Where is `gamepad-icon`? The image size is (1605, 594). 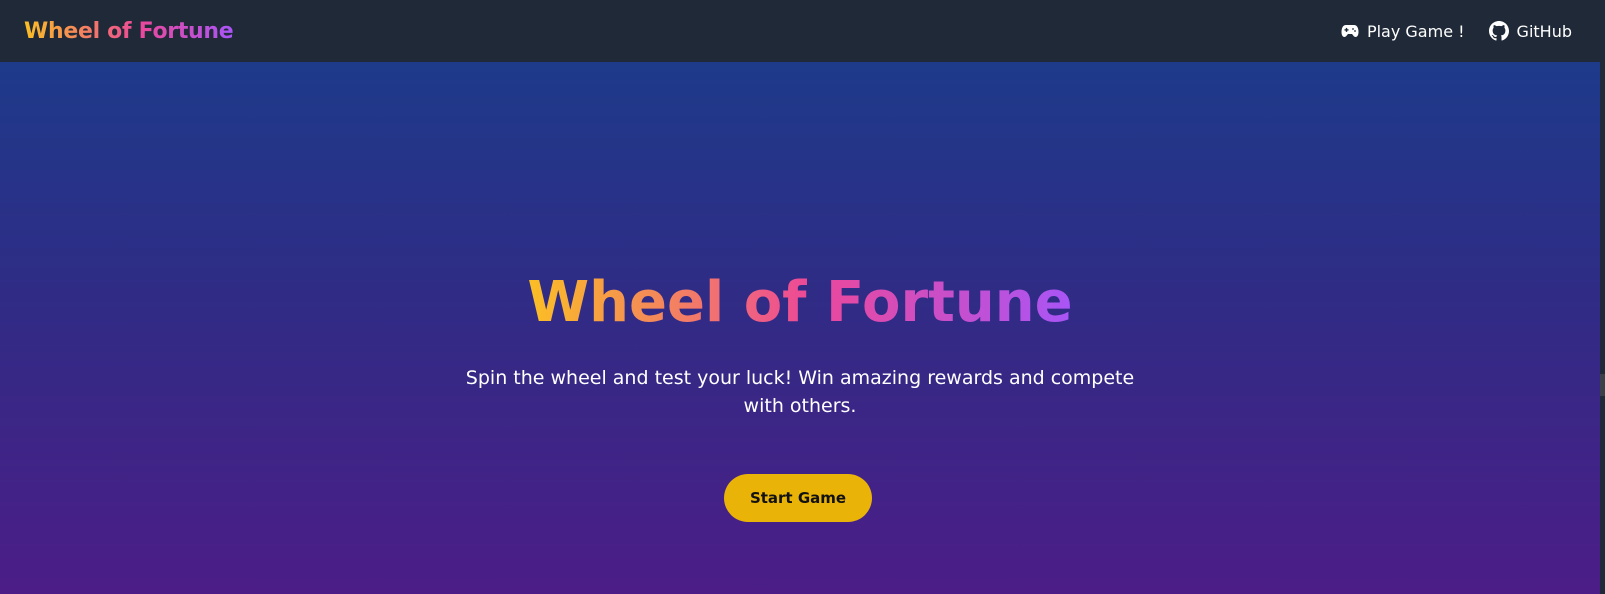
gamepad-icon is located at coordinates (1350, 31).